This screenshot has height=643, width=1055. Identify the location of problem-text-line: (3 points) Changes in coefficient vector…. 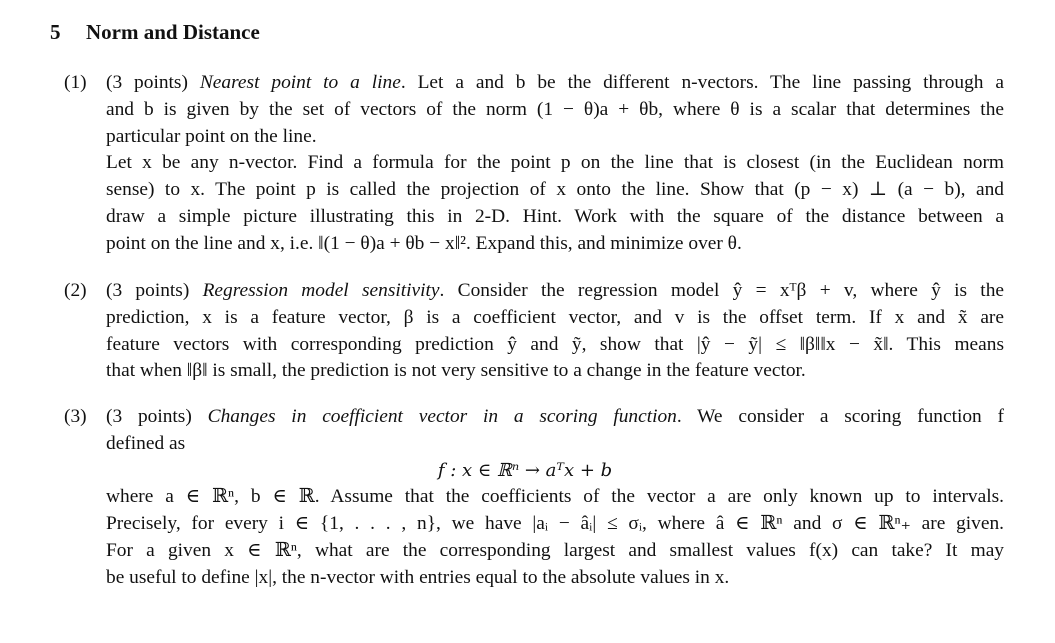
(555, 417).